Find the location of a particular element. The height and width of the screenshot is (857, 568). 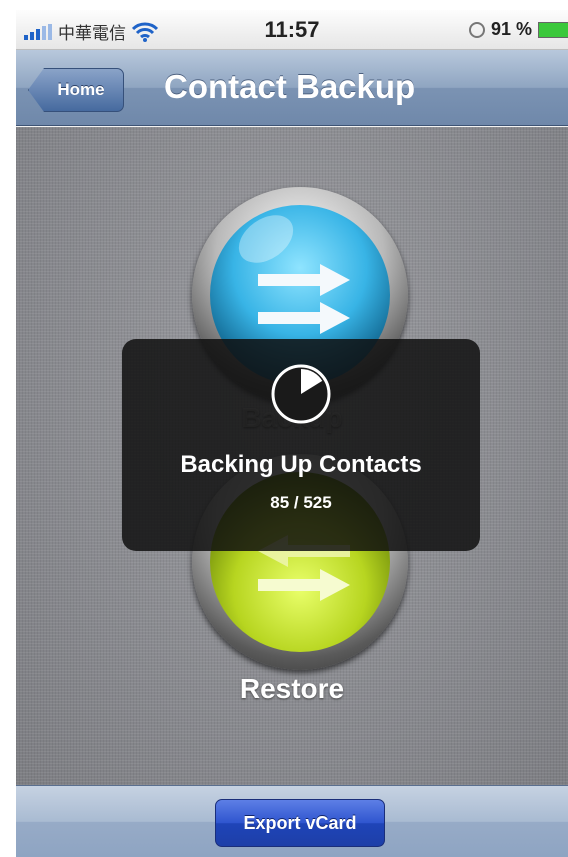

forward-arrows-icon is located at coordinates (304, 299).